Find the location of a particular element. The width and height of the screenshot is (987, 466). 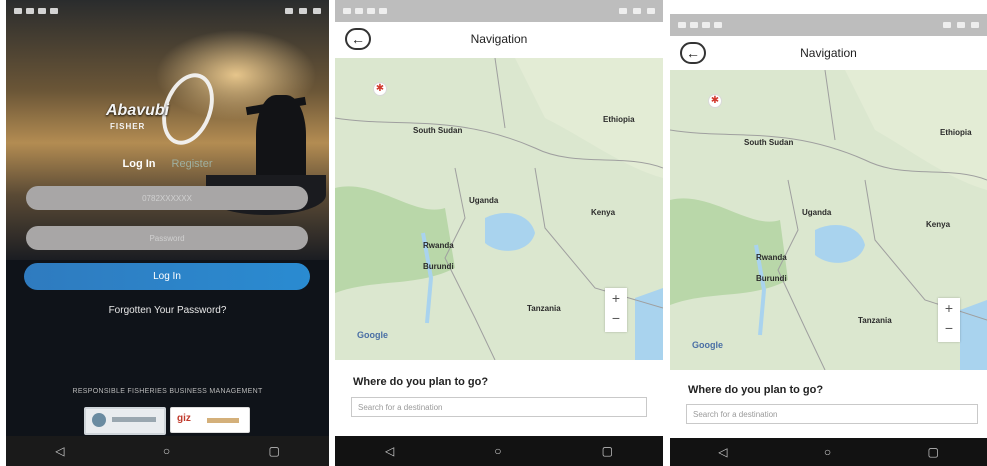

coat-of-arms-icon is located at coordinates (99, 420).